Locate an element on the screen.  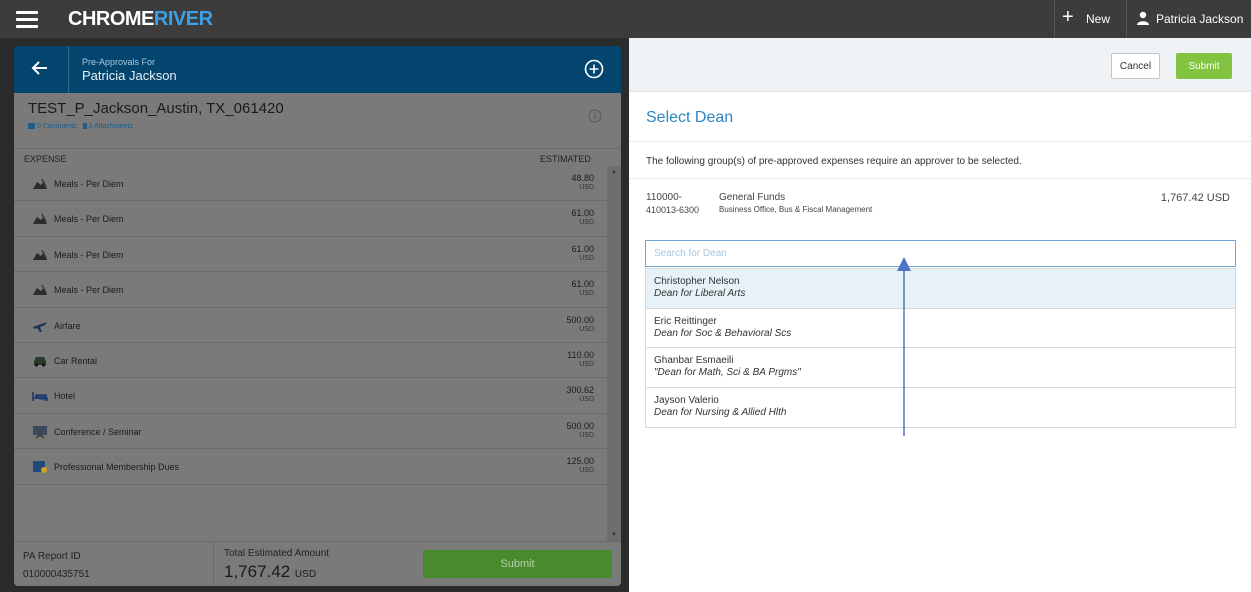
pa-report-id: 010000435751 is located at coordinates (56, 574).